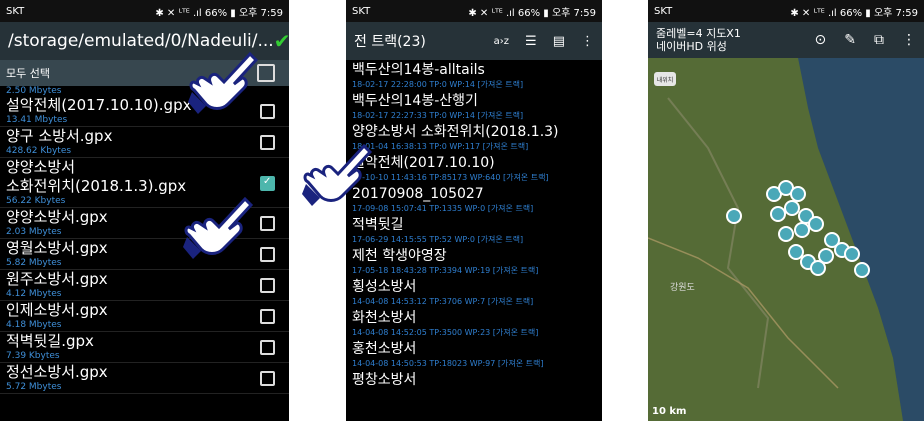 Image resolution: width=924 pixels, height=421 pixels. I want to click on track-meta: 18-01-04 16:38:13 TP:0 WP:117 [가져온 트랙], so click(440, 146).